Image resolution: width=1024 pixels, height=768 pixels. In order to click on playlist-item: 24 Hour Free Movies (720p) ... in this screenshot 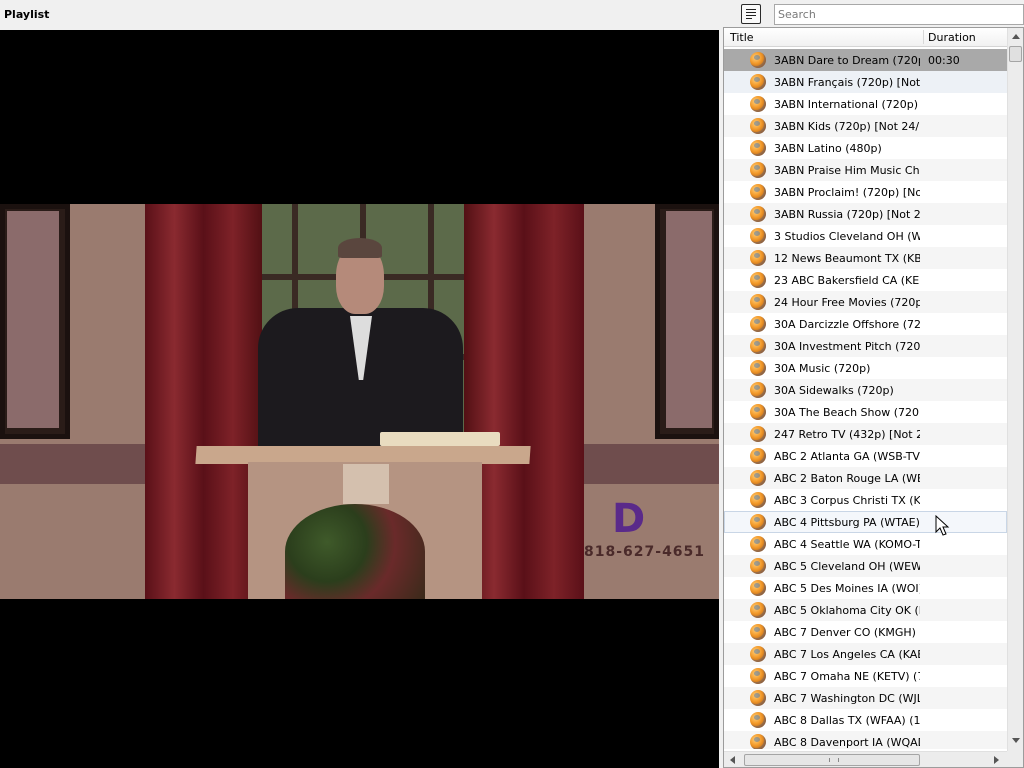, I will do `click(865, 302)`.